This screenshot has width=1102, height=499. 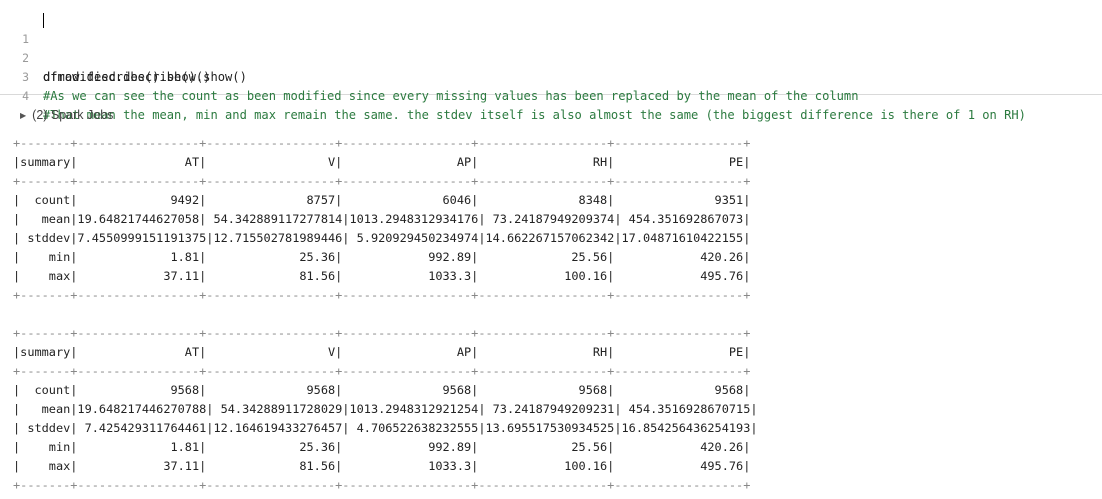 I want to click on expand-triangle-icon: ▶, so click(x=23, y=115).